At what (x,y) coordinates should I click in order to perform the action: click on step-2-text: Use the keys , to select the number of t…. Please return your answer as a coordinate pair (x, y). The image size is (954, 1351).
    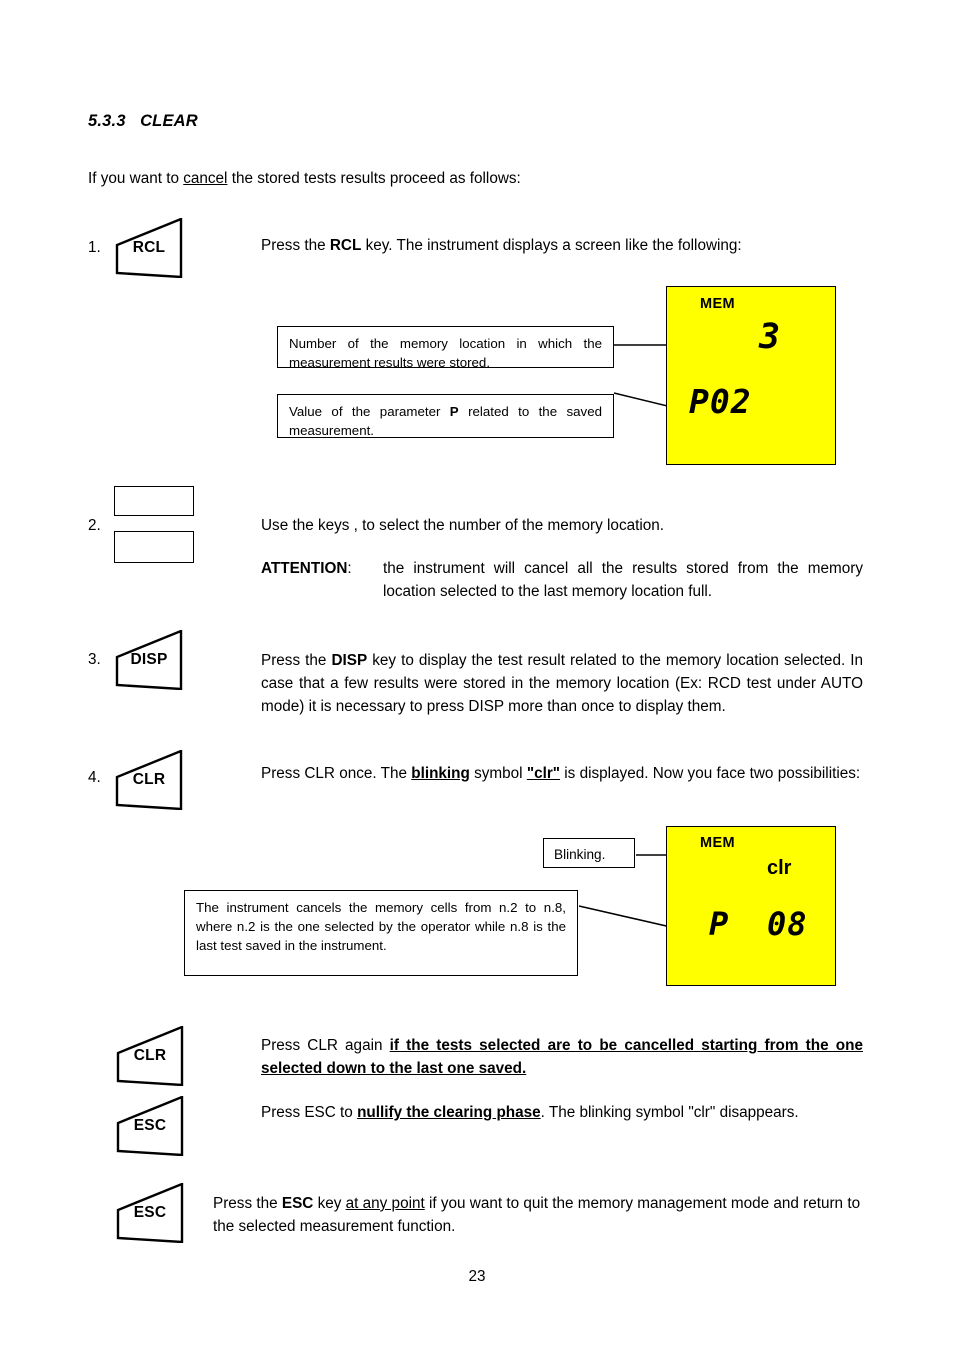
    Looking at the image, I should click on (562, 525).